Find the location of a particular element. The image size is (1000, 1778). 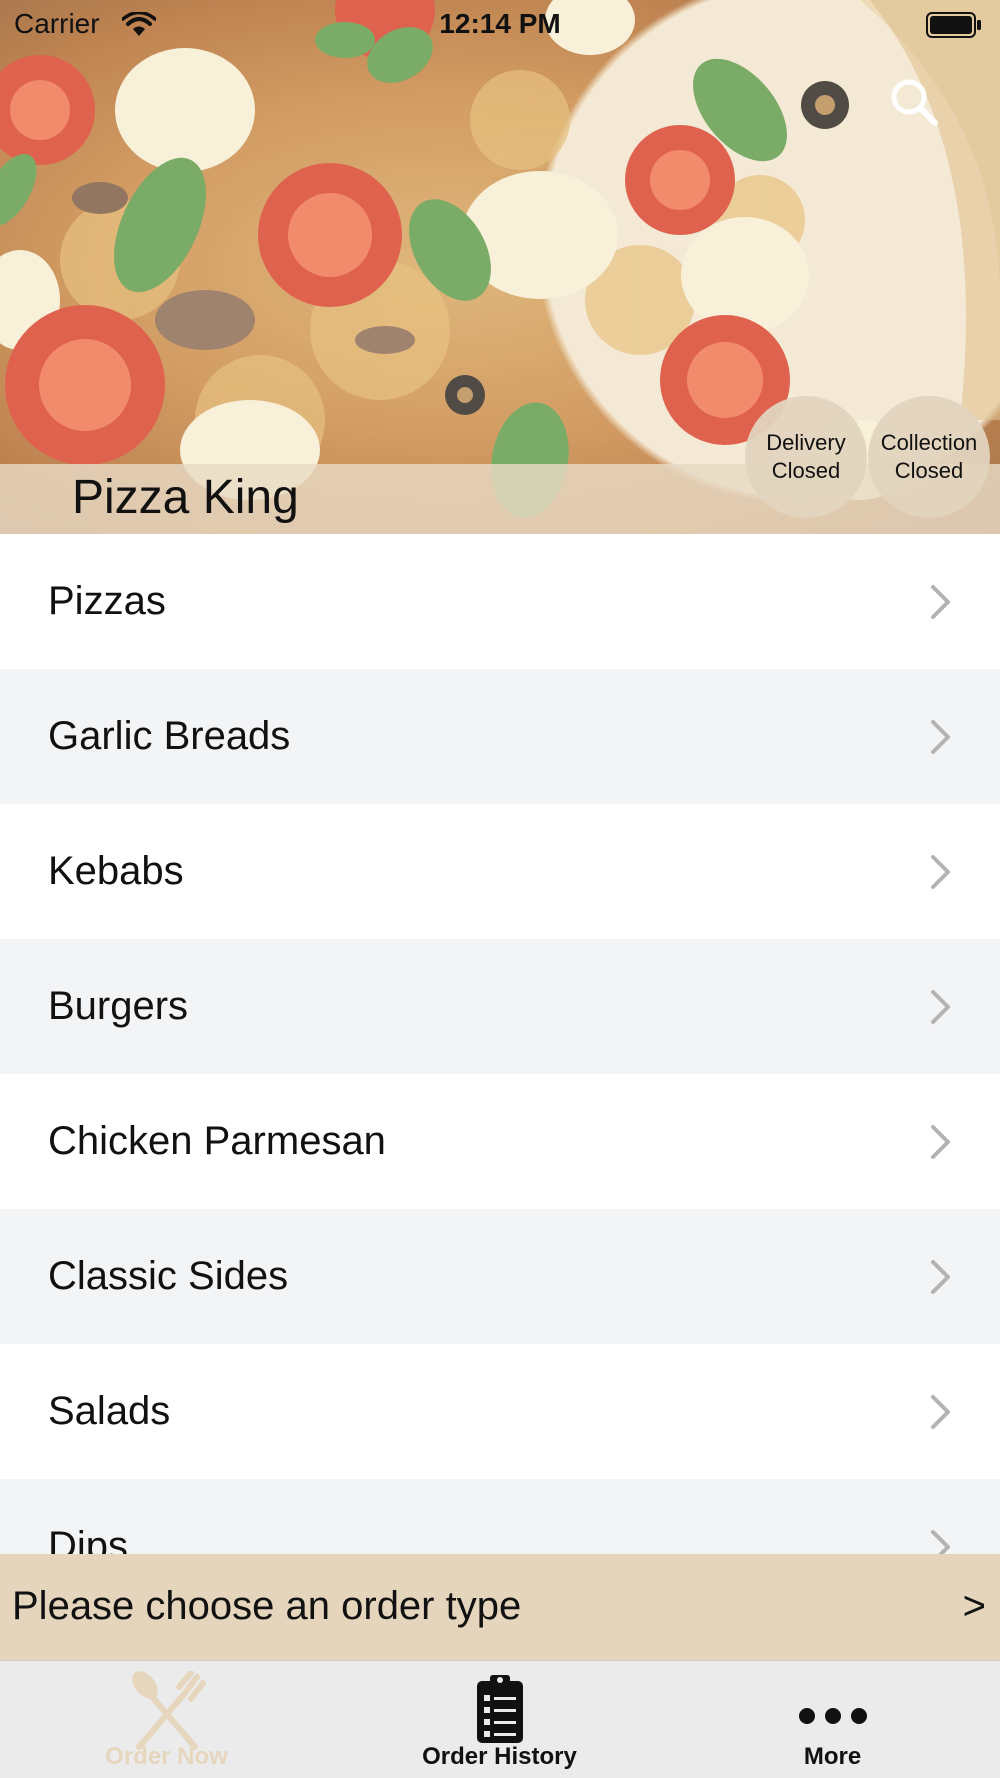

menu-item-label: Pizzas is located at coordinates (107, 601).